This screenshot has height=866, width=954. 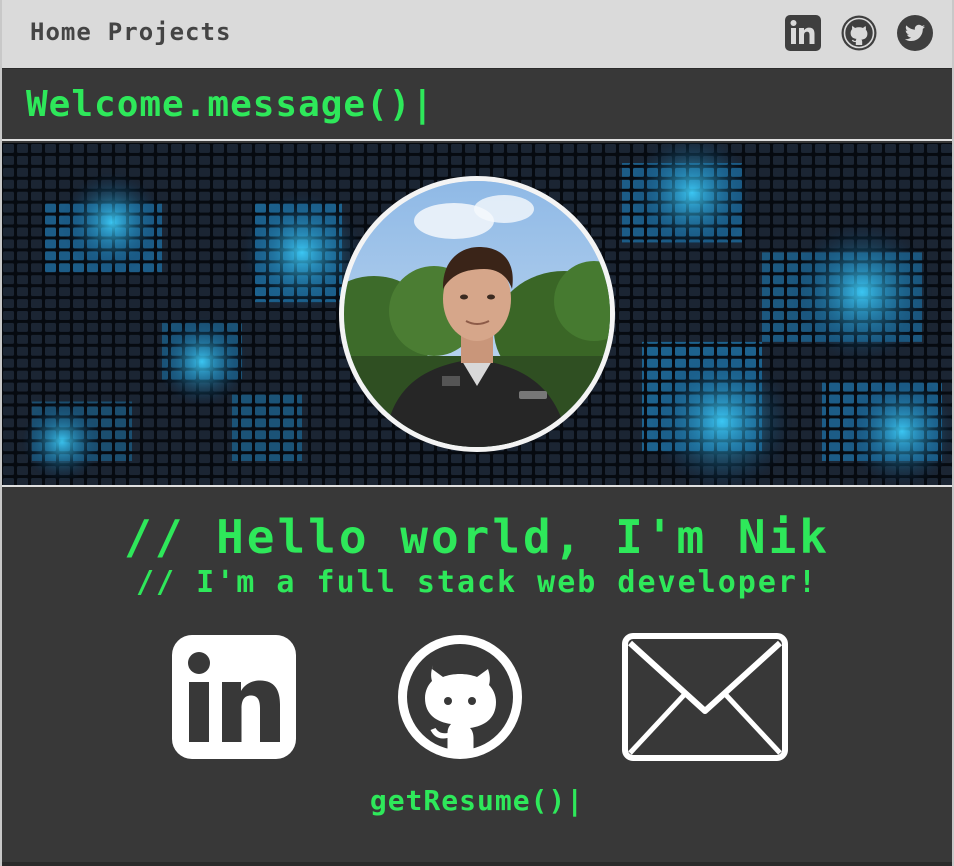 I want to click on nav-social-icons, so click(x=859, y=33).